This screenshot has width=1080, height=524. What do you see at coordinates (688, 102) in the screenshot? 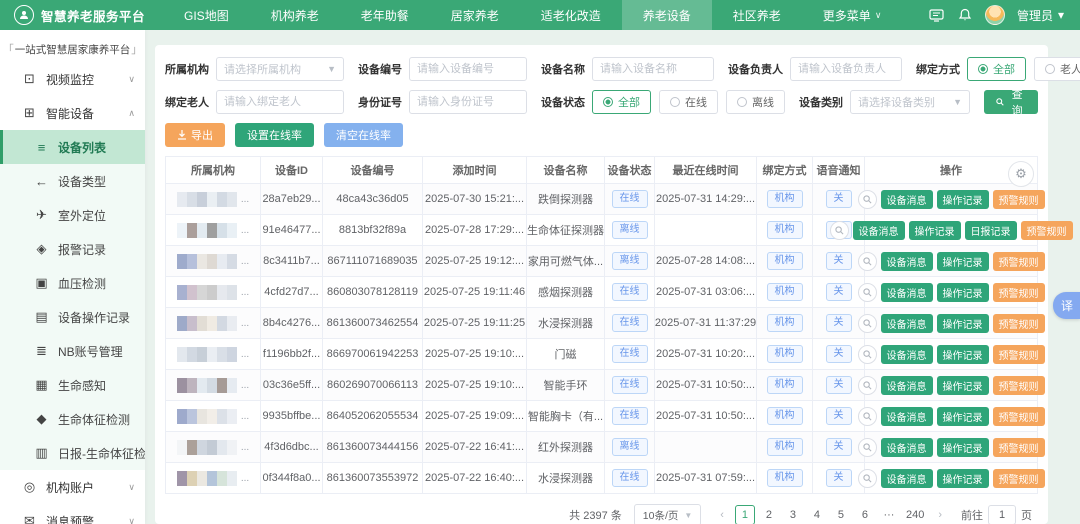
I see `radio-在线: 在线` at bounding box center [688, 102].